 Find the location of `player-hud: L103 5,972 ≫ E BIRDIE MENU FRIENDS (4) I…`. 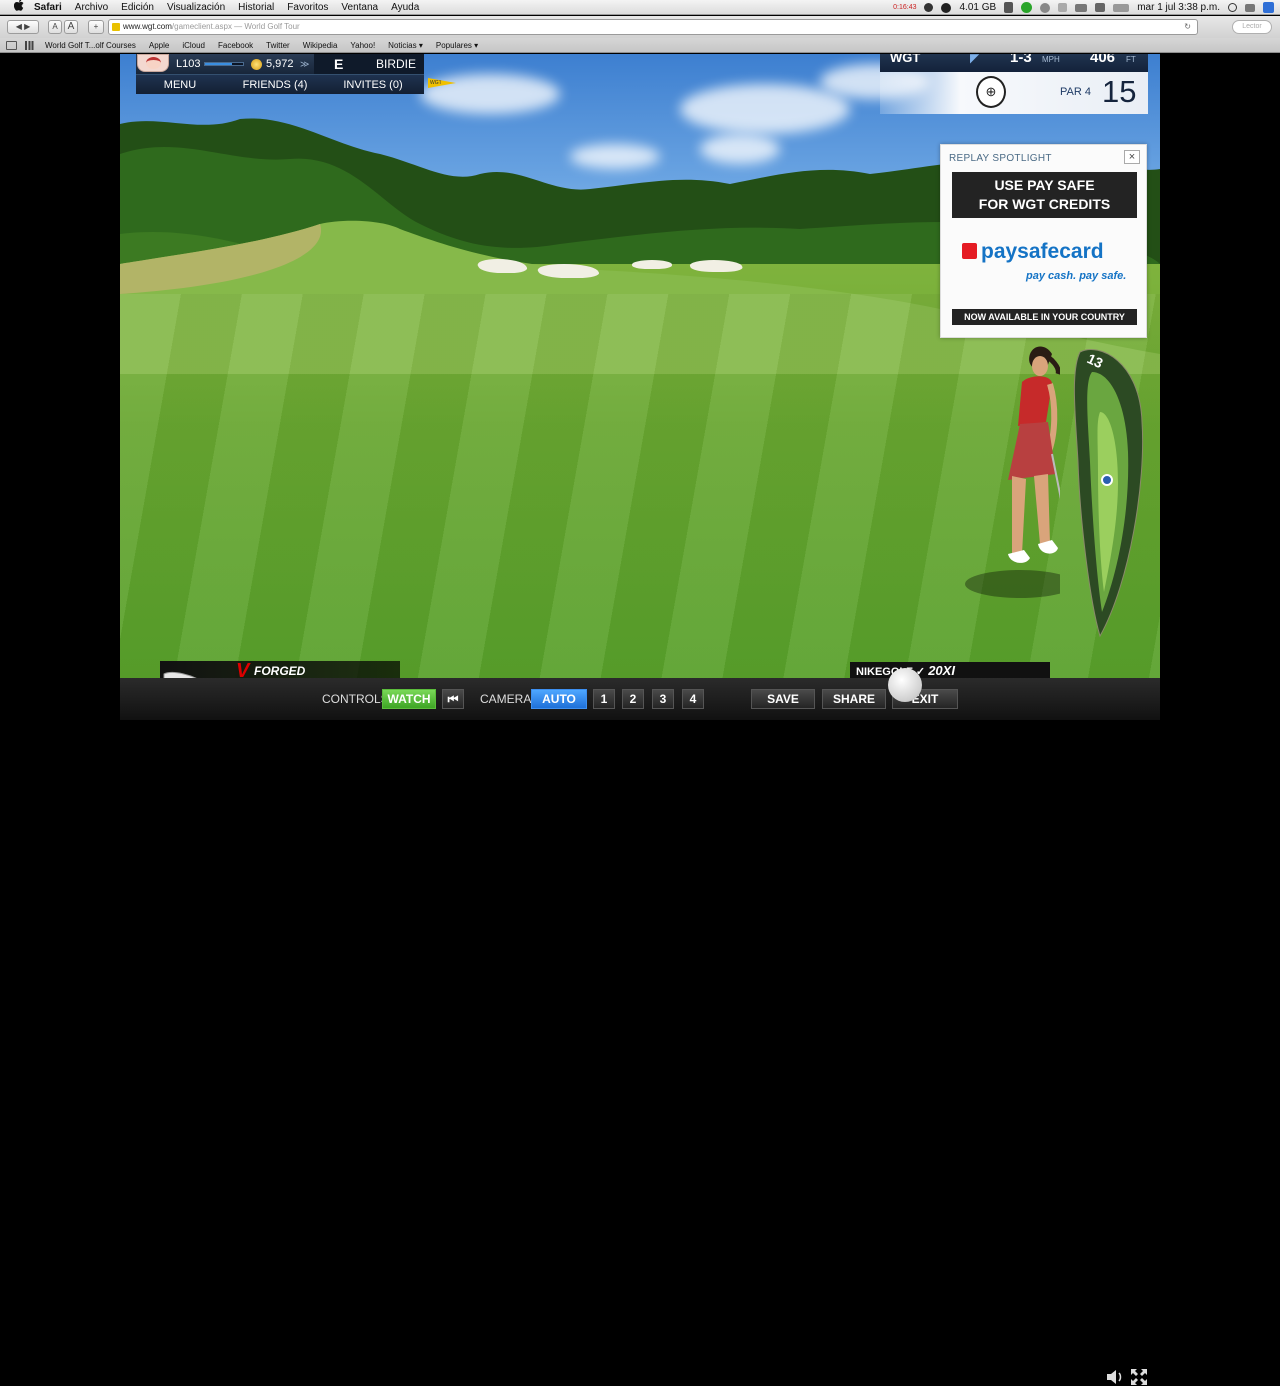

player-hud: L103 5,972 ≫ E BIRDIE MENU FRIENDS (4) I… is located at coordinates (280, 74).